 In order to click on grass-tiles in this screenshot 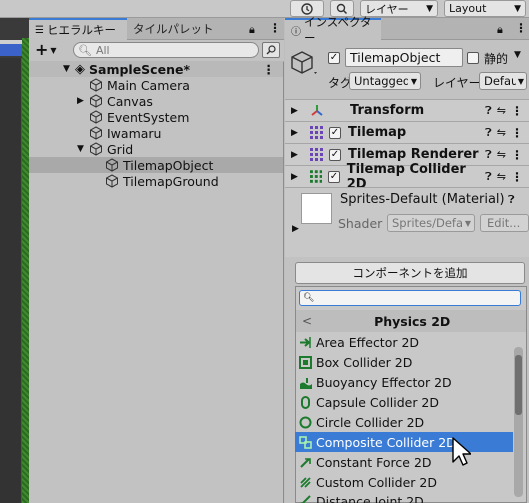, I will do `click(25, 270)`.